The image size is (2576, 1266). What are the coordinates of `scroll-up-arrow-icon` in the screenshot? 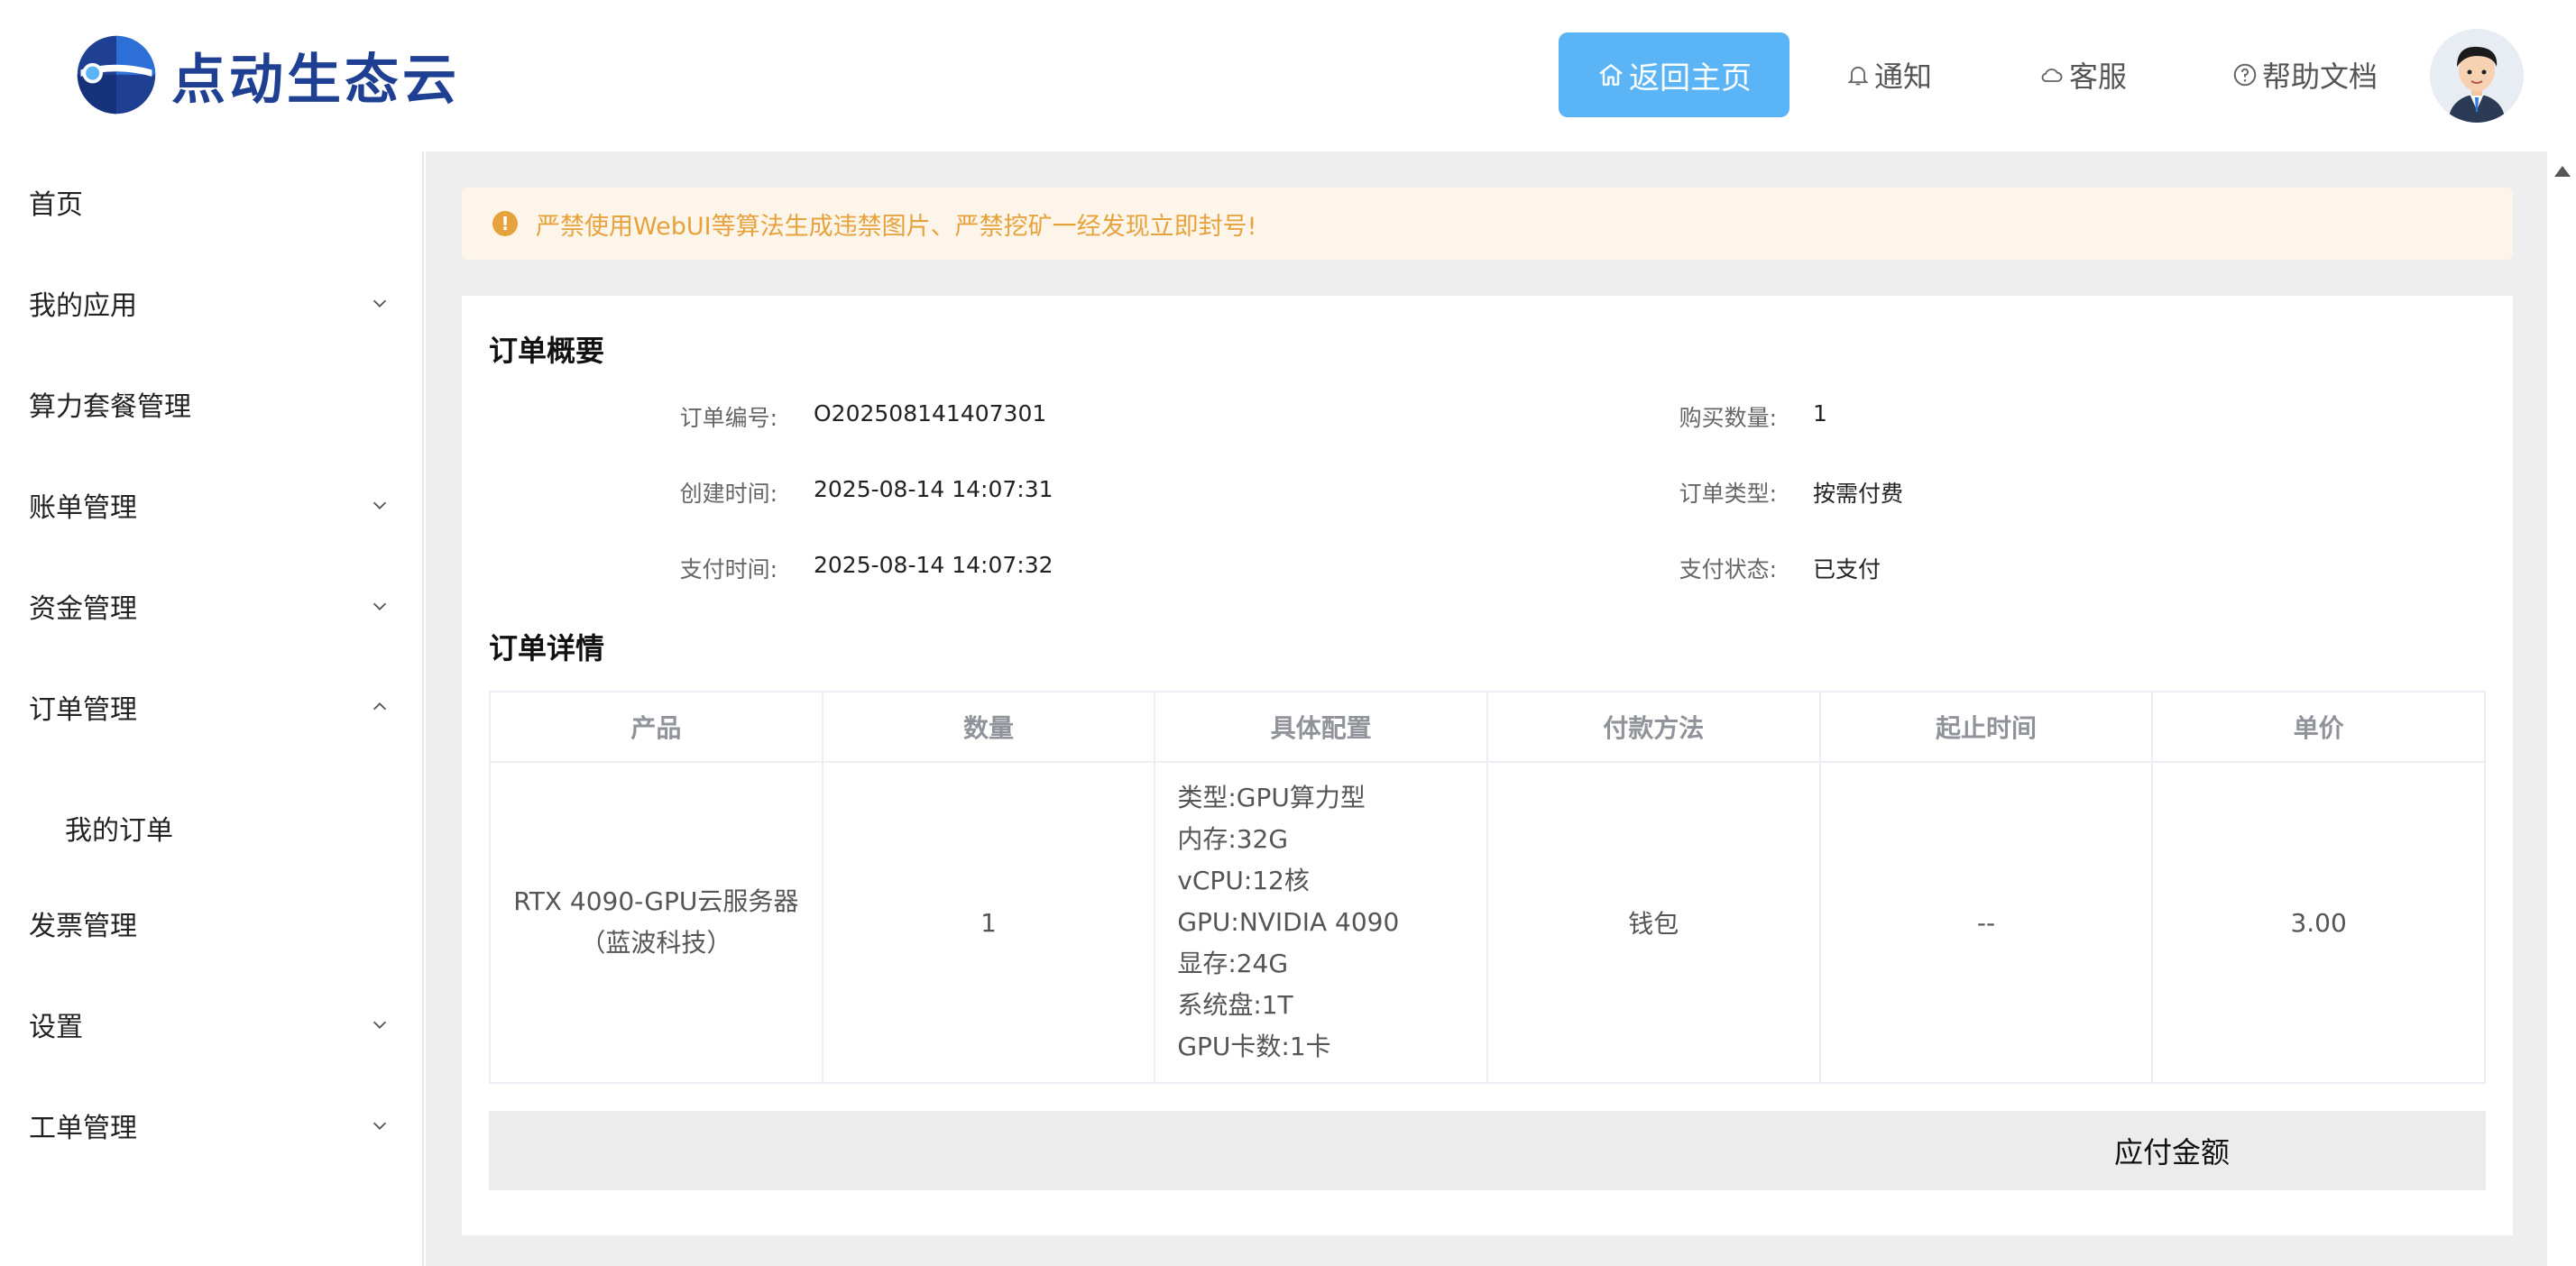 It's located at (2563, 171).